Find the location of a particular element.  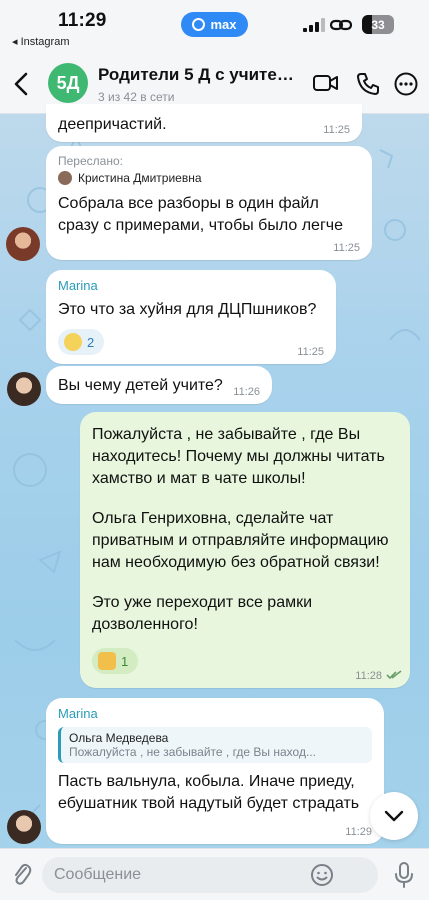

app-pill: max is located at coordinates (214, 24).